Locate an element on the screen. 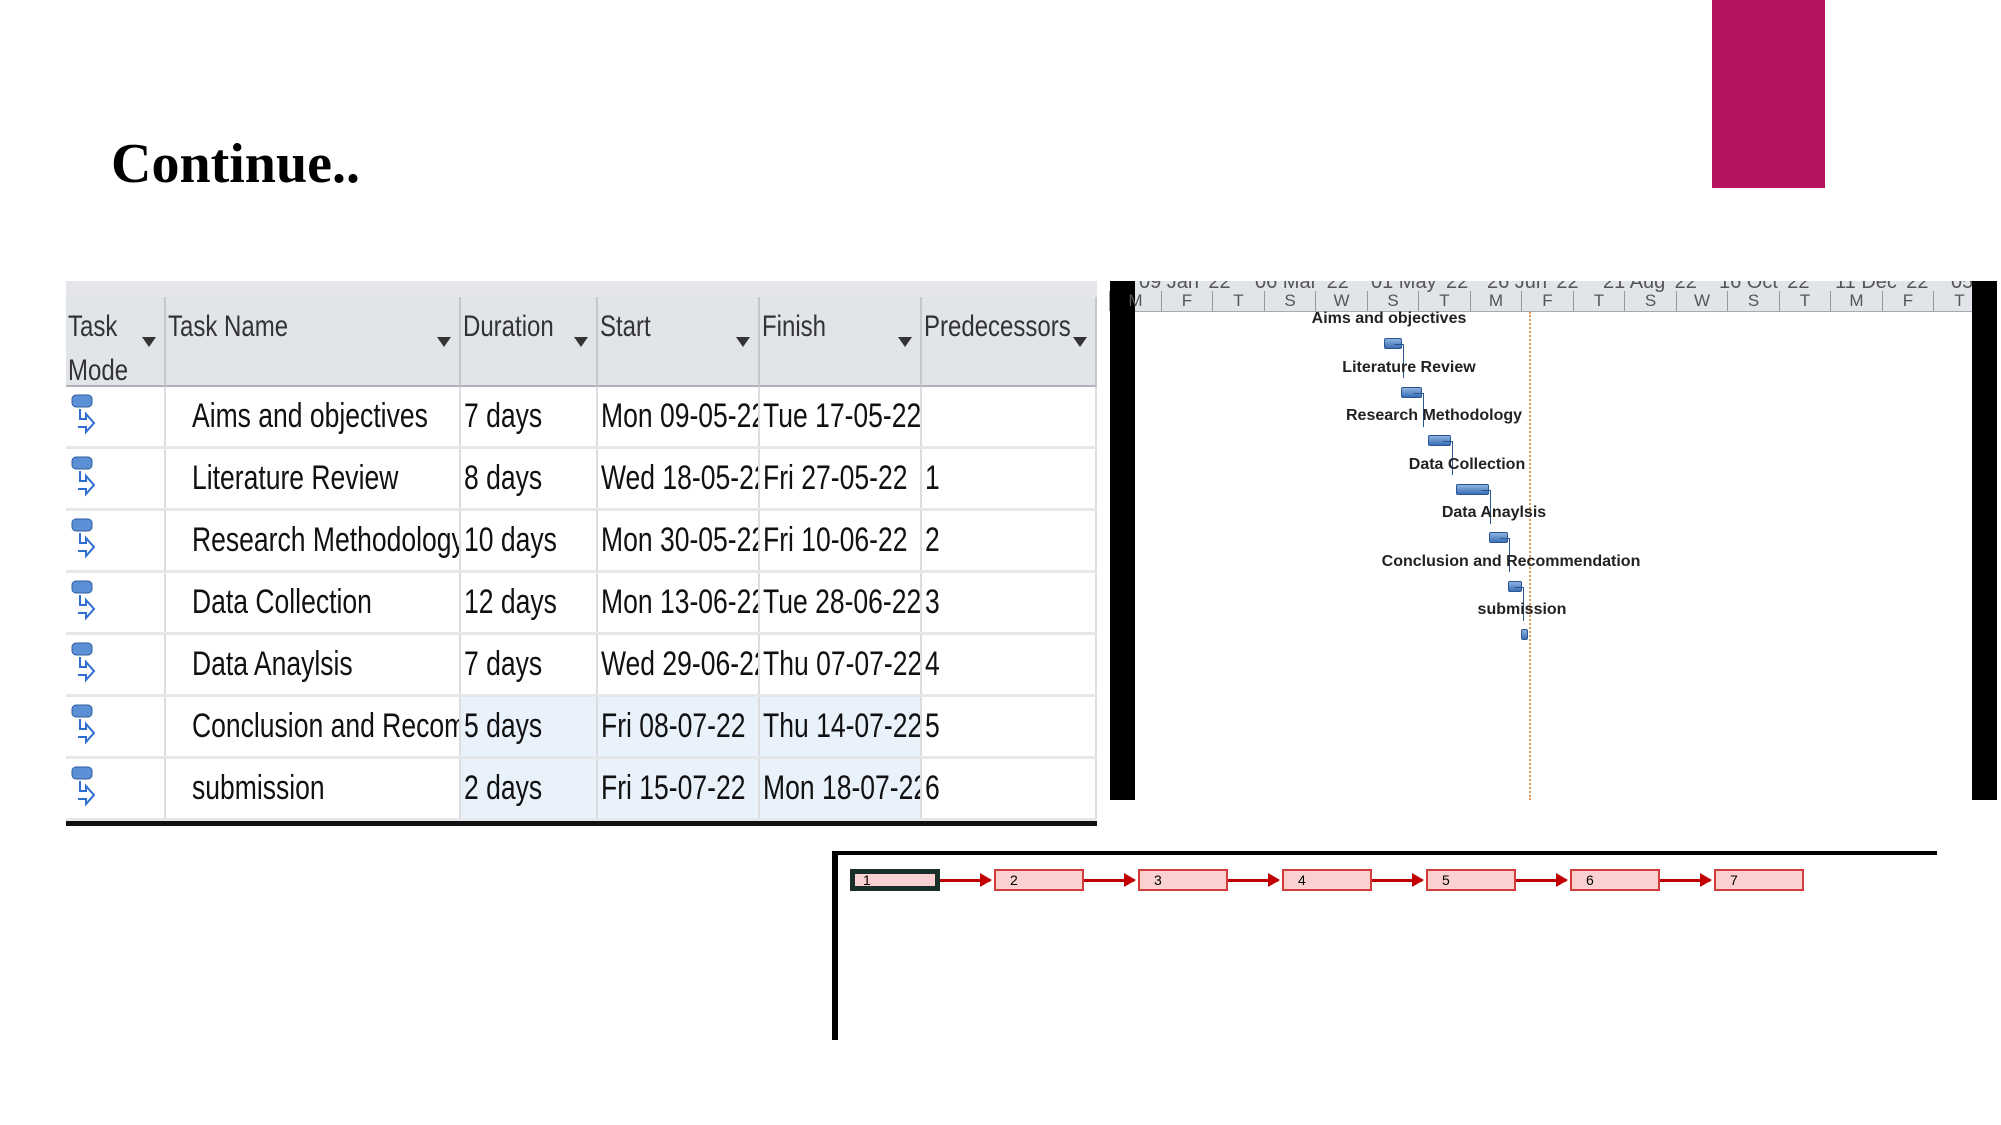  cell-finish: Fri 10-06-22 is located at coordinates (841, 540).